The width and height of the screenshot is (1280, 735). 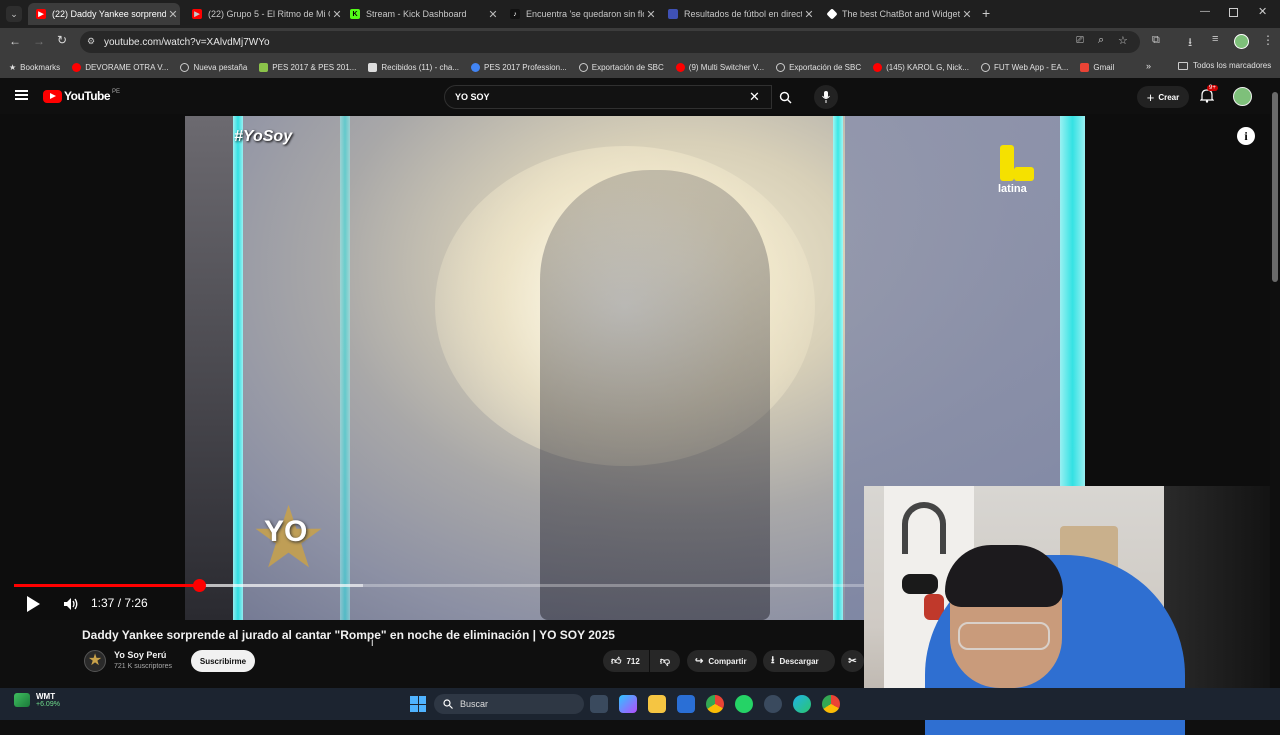 What do you see at coordinates (1275, 385) in the screenshot?
I see `scrollbar-track` at bounding box center [1275, 385].